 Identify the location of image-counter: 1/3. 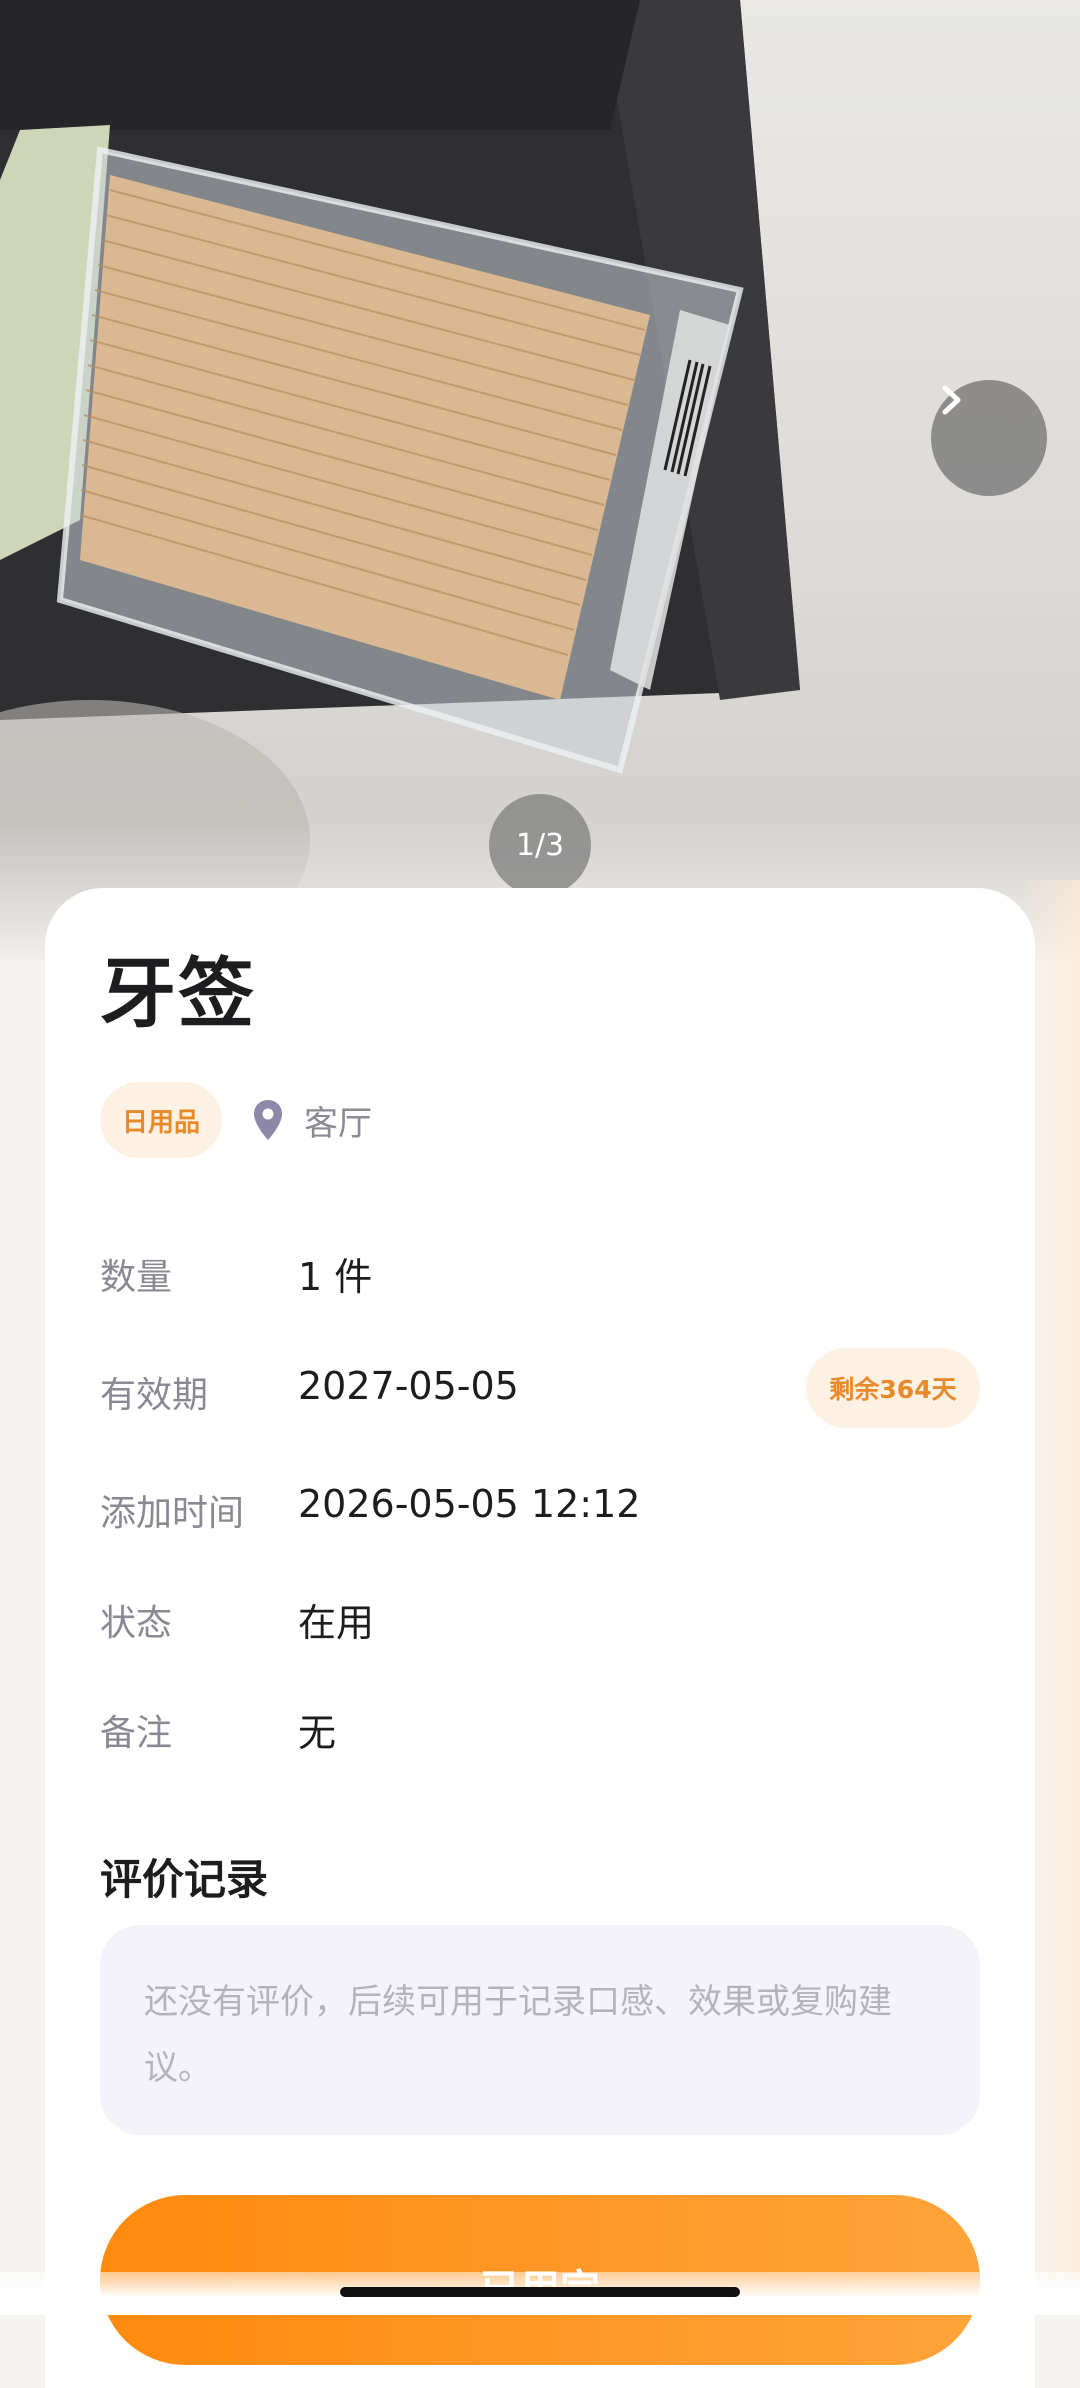
(540, 845).